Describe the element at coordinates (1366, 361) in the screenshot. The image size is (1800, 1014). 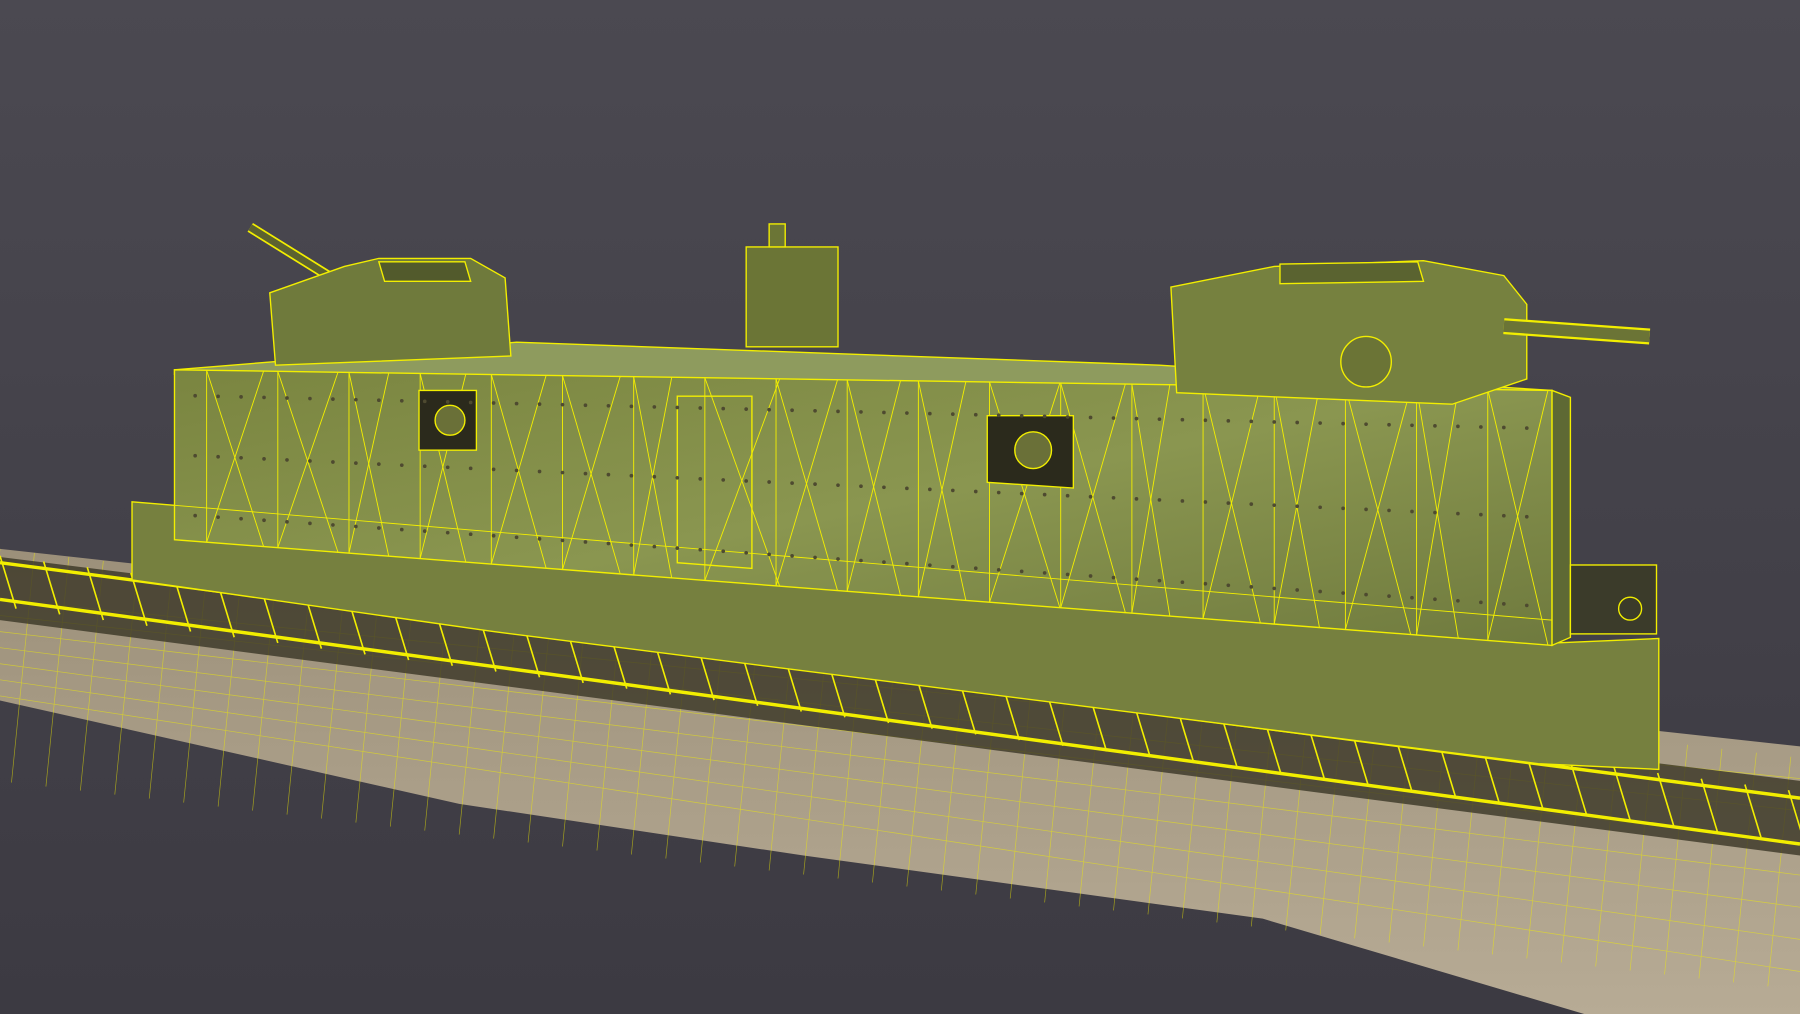
I see `right-turret-mantlet` at that location.